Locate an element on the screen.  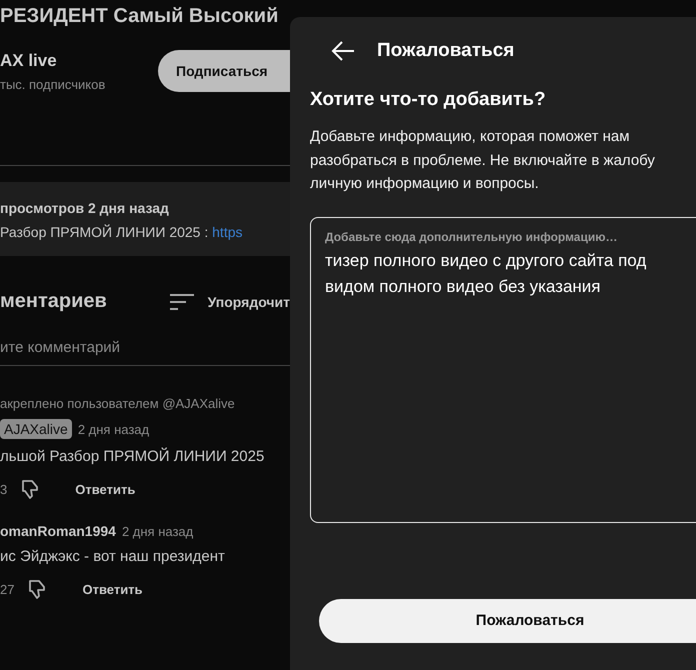
report-button: Пожаловаться is located at coordinates (507, 620).